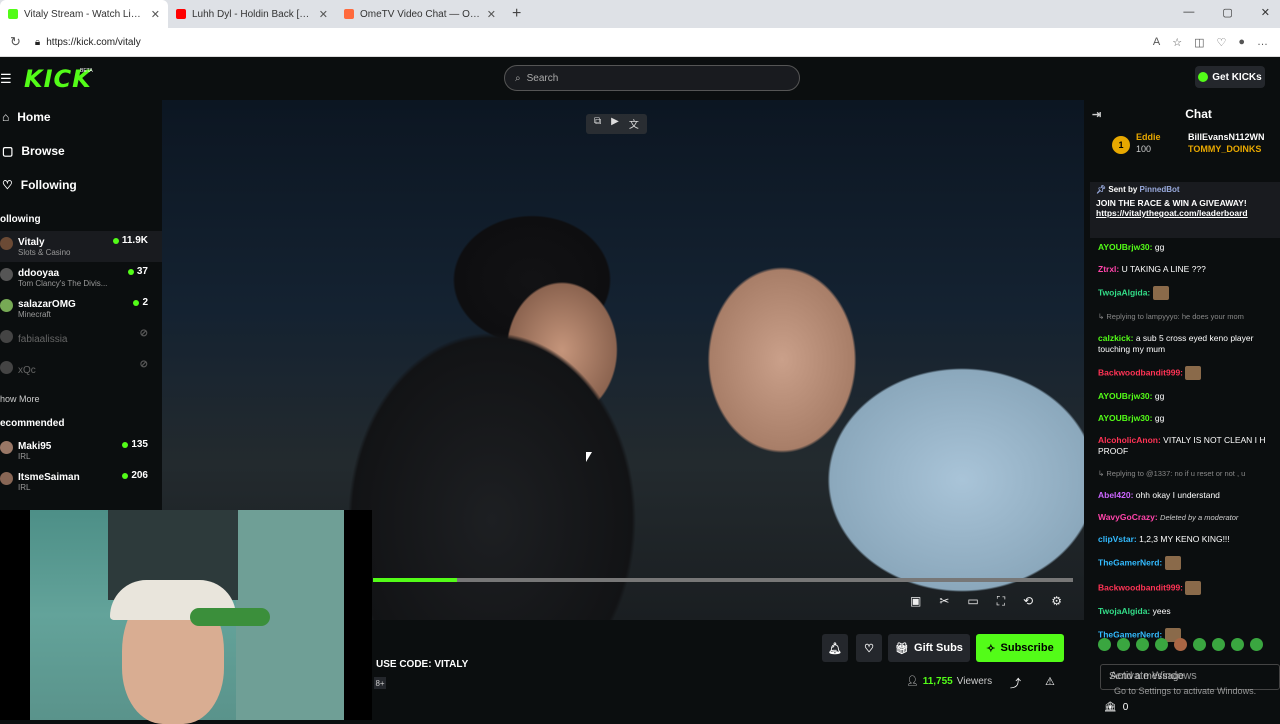  I want to click on webcam-overlay, so click(186, 617).